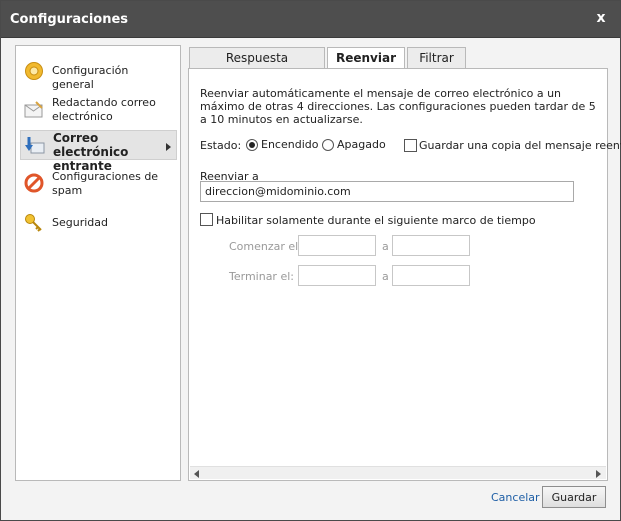 The height and width of the screenshot is (521, 621). I want to click on sidebar-item-label: Correo electrónico entrante, so click(91, 152).